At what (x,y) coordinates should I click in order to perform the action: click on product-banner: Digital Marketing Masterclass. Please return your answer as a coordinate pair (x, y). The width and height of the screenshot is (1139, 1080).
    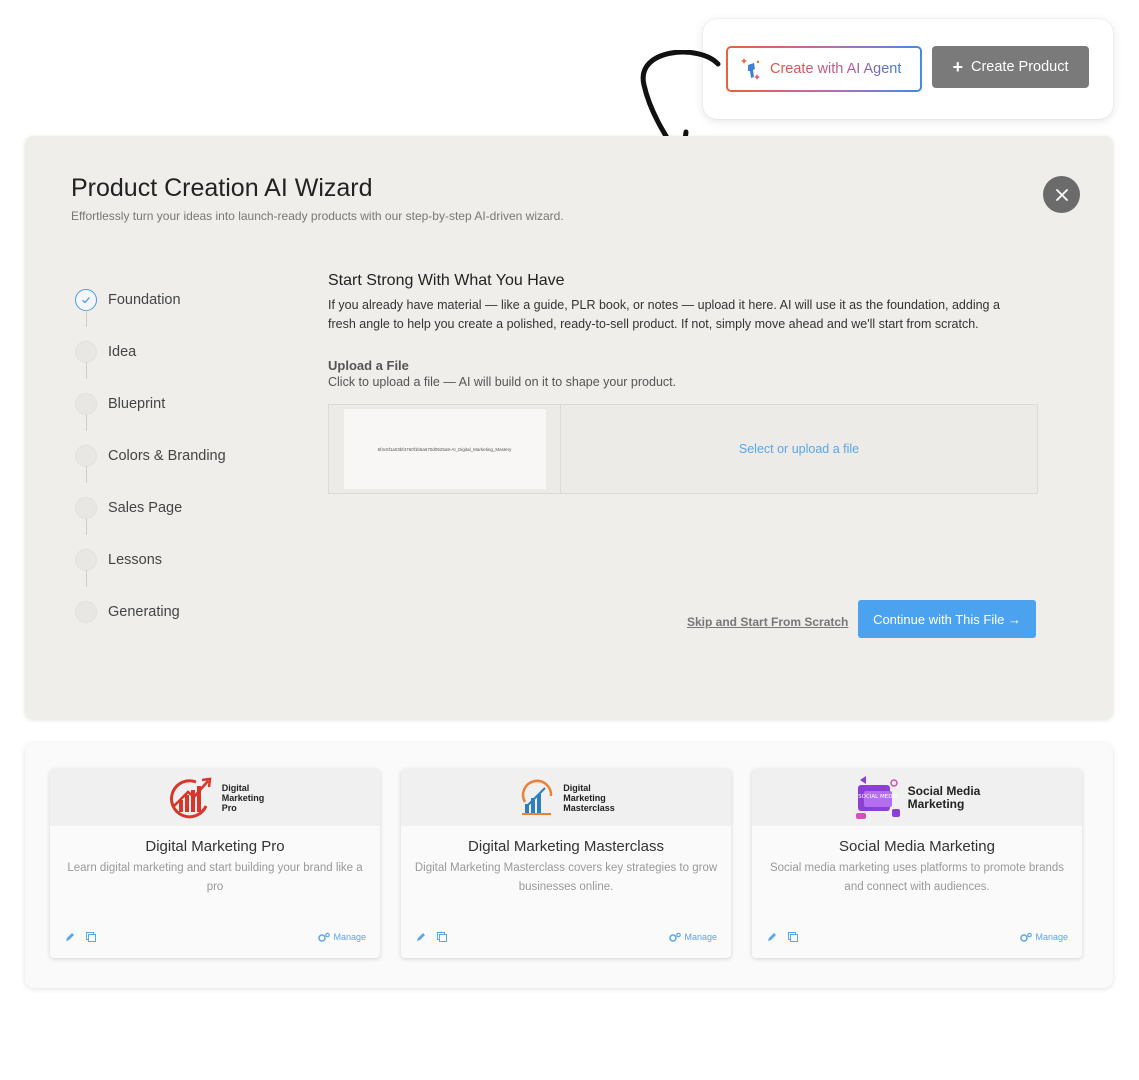
    Looking at the image, I should click on (566, 797).